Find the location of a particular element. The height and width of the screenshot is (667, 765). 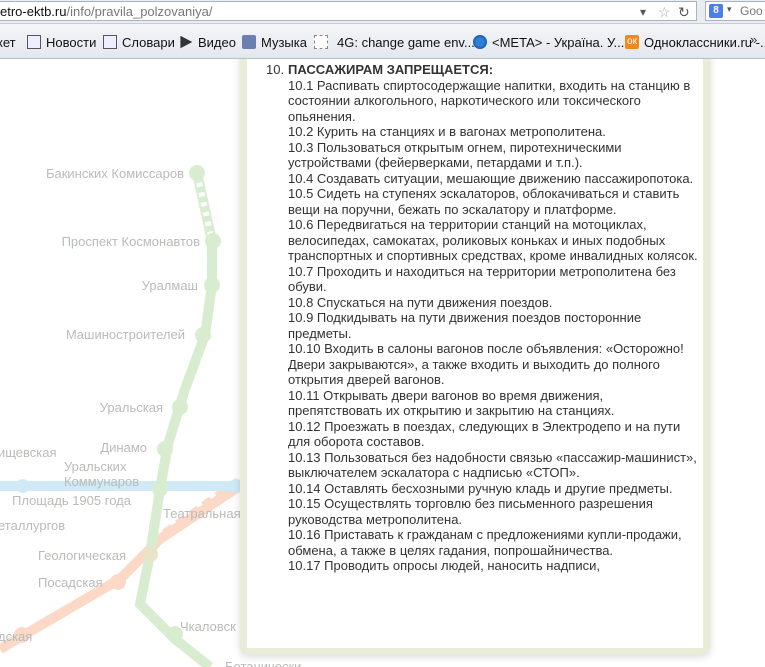

station-label: Уральская is located at coordinates (131, 407).